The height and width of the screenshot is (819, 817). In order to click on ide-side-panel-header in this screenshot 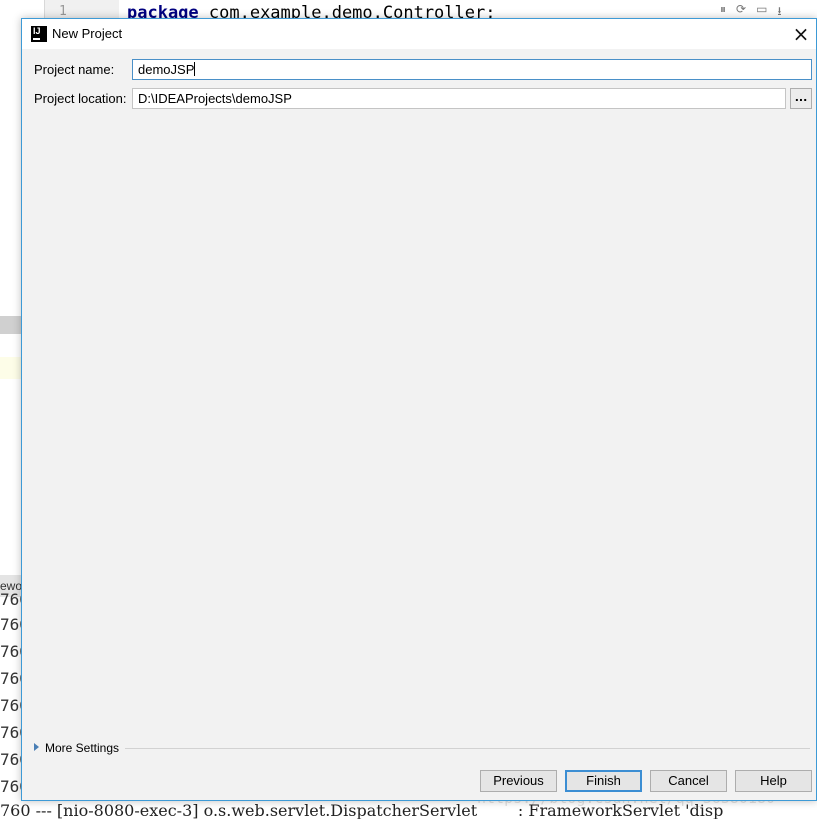, I will do `click(11, 325)`.